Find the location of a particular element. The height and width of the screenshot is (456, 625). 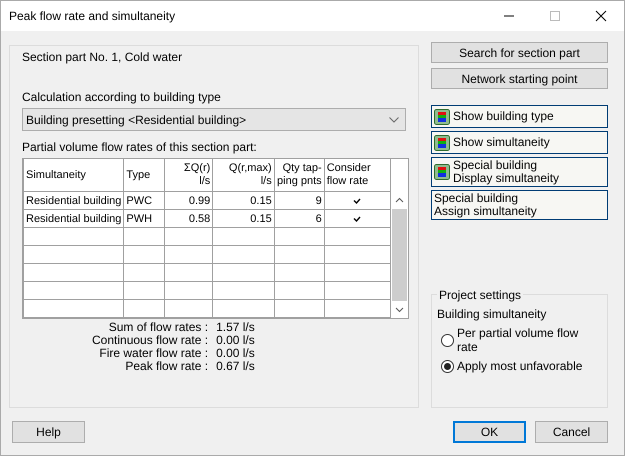

window-title: Peak flow rate and simultaneity is located at coordinates (92, 16).